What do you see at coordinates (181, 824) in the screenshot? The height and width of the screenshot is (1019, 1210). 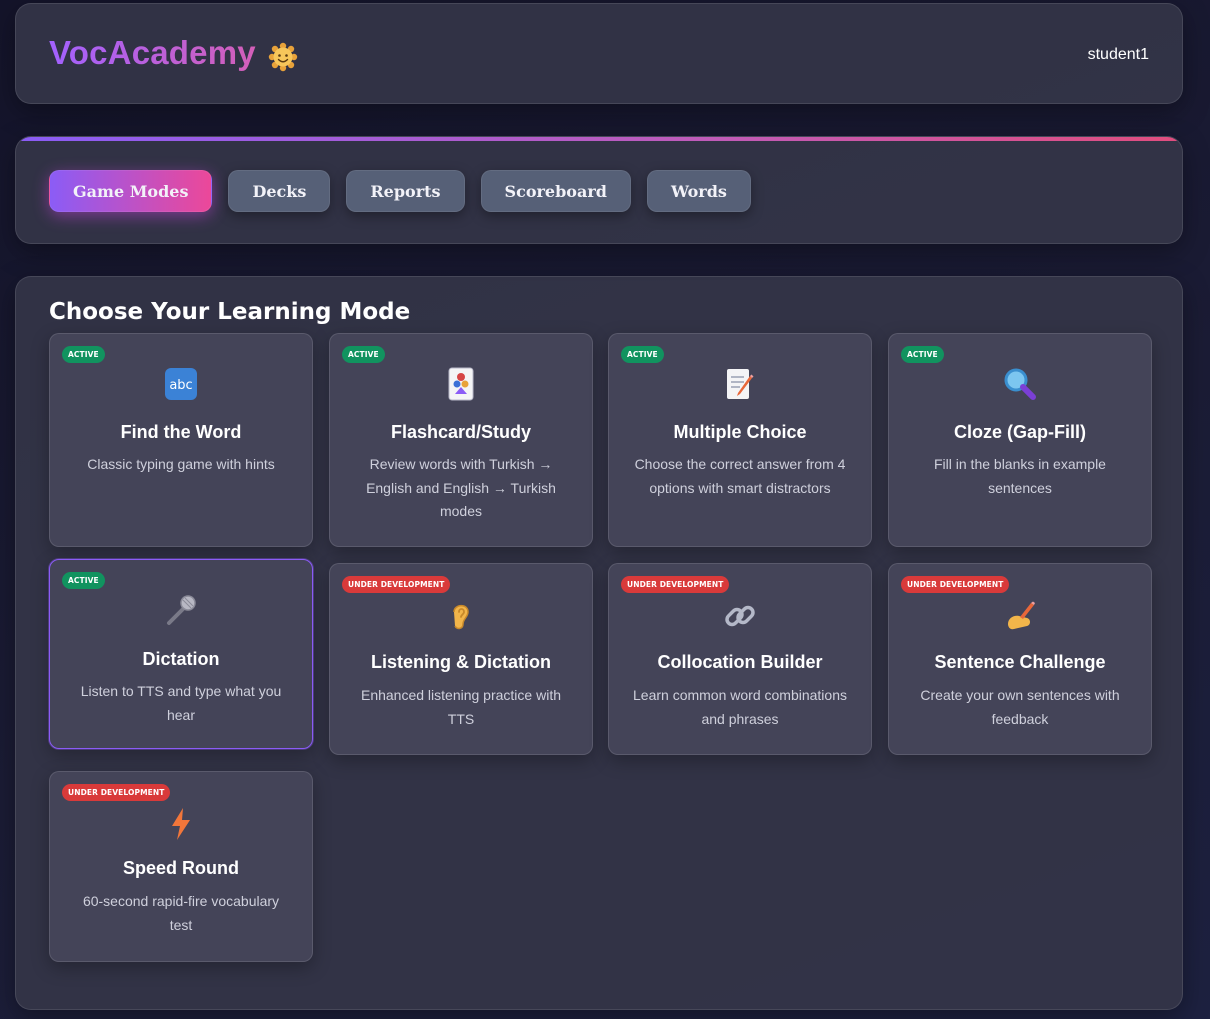 I see `lightning-icon` at bounding box center [181, 824].